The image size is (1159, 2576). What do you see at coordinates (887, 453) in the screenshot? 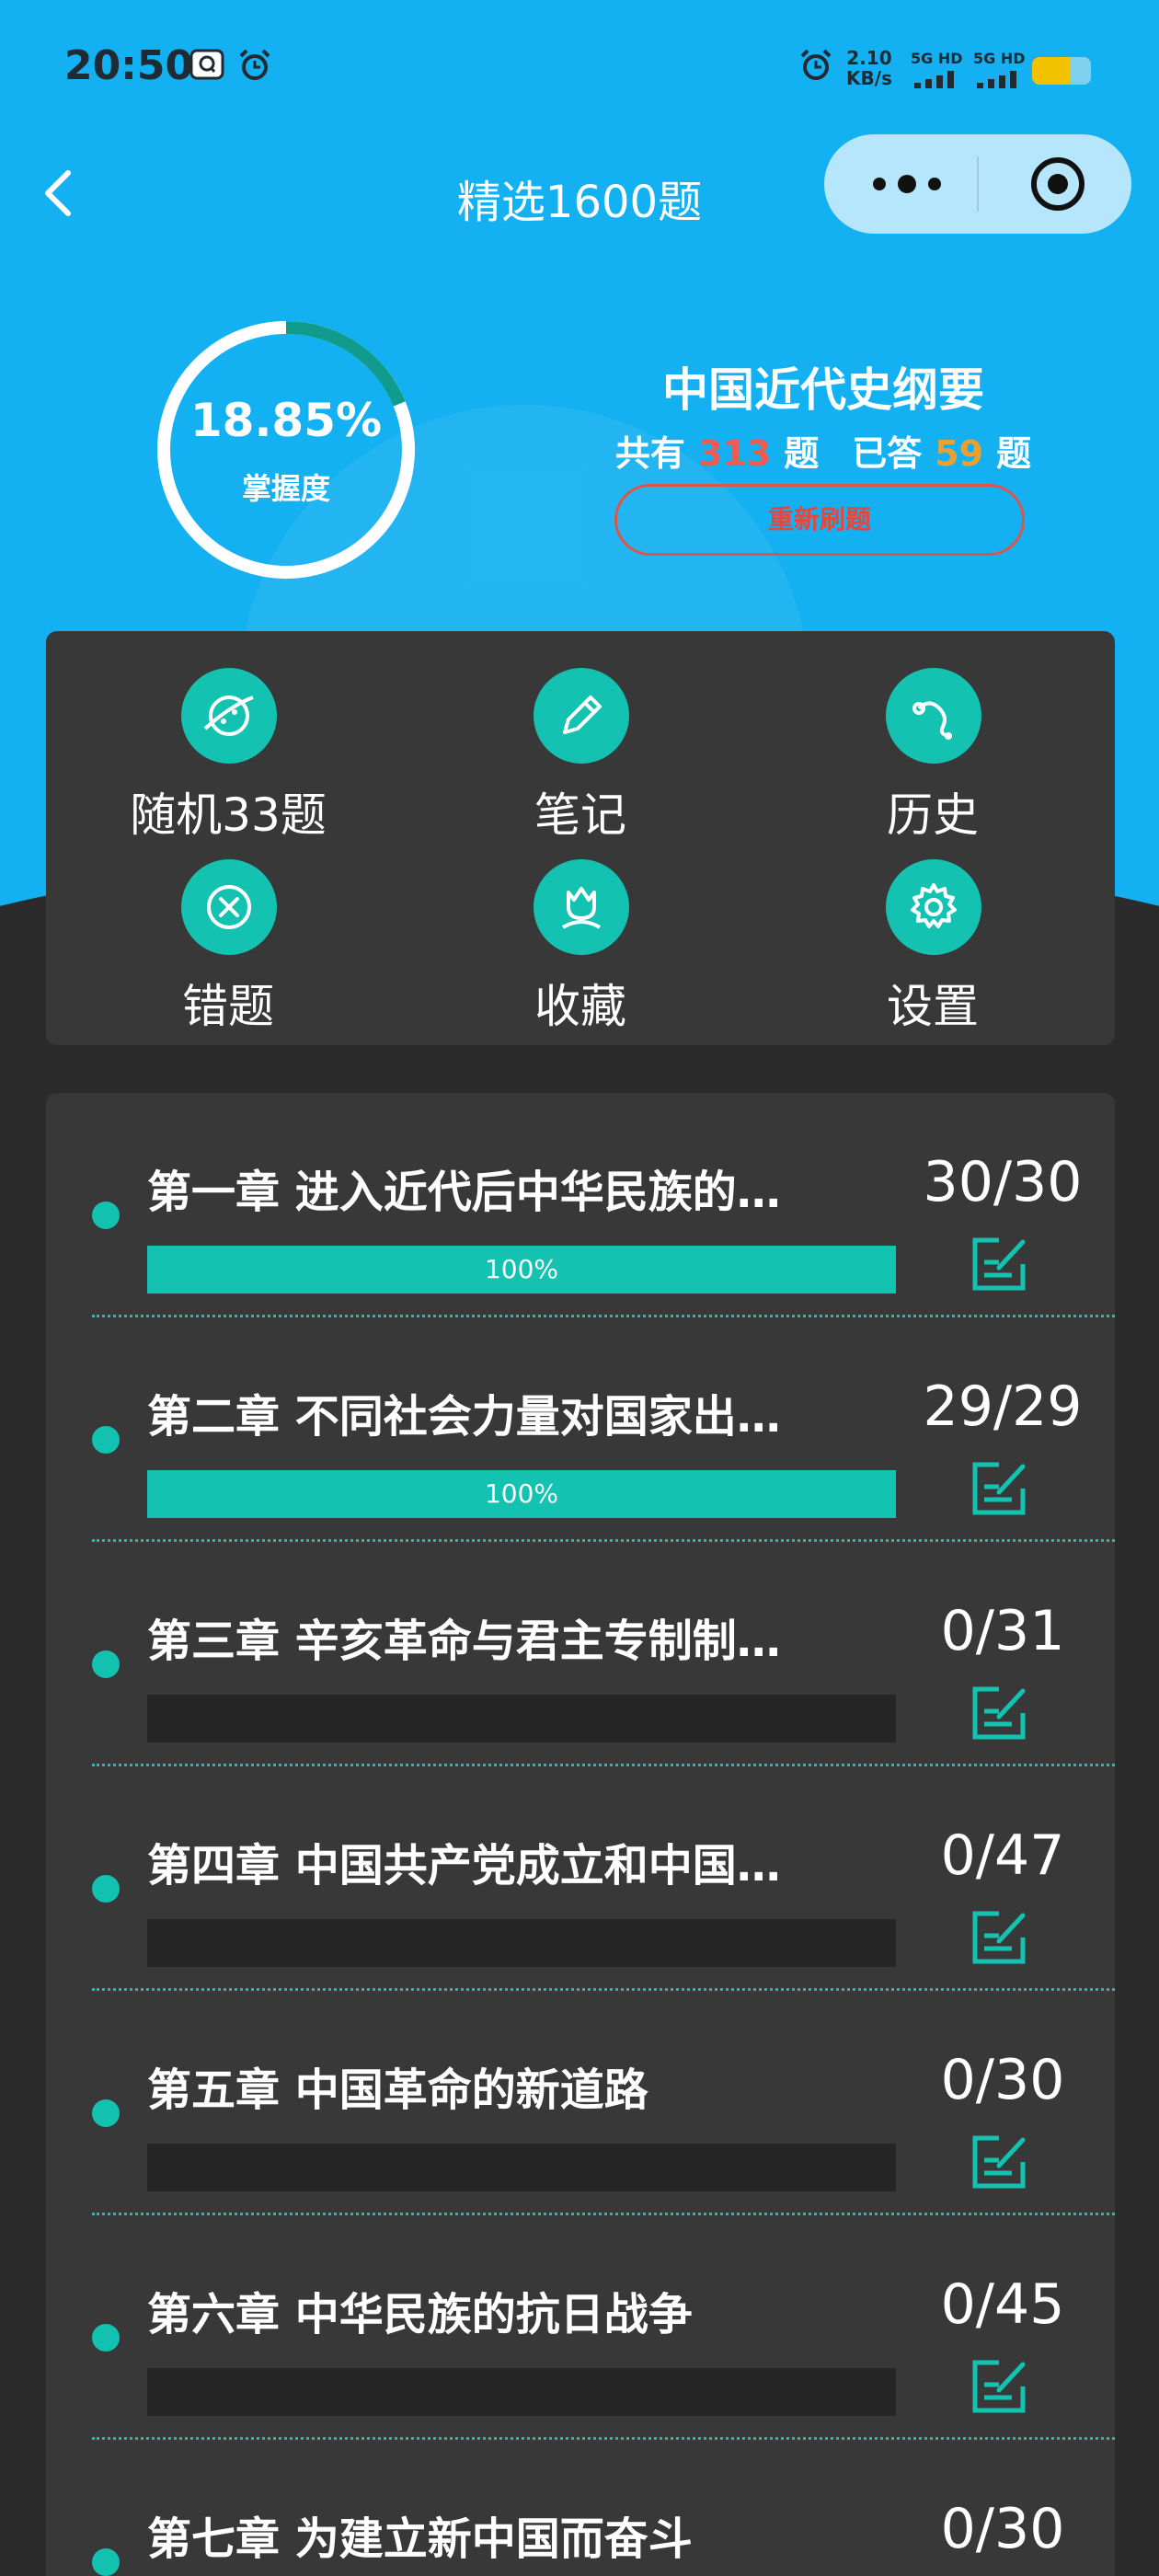
I see `answered-prefix: 已答` at bounding box center [887, 453].